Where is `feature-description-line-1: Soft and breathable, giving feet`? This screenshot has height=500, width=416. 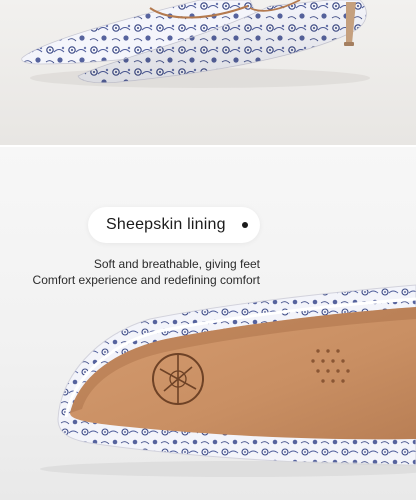 feature-description-line-1: Soft and breathable, giving feet is located at coordinates (176, 264).